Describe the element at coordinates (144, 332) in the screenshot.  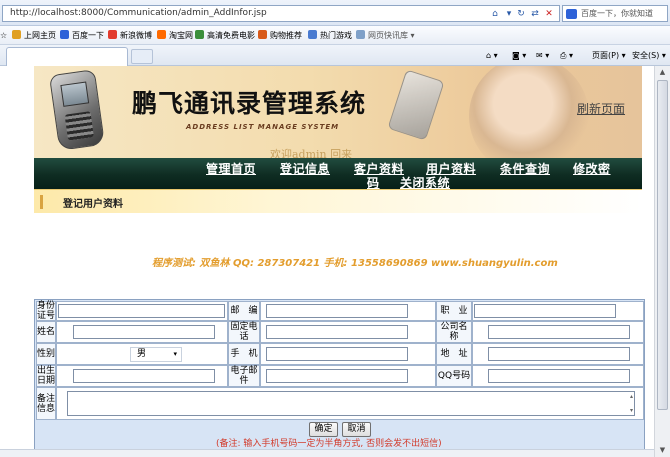
I see `name-input` at that location.